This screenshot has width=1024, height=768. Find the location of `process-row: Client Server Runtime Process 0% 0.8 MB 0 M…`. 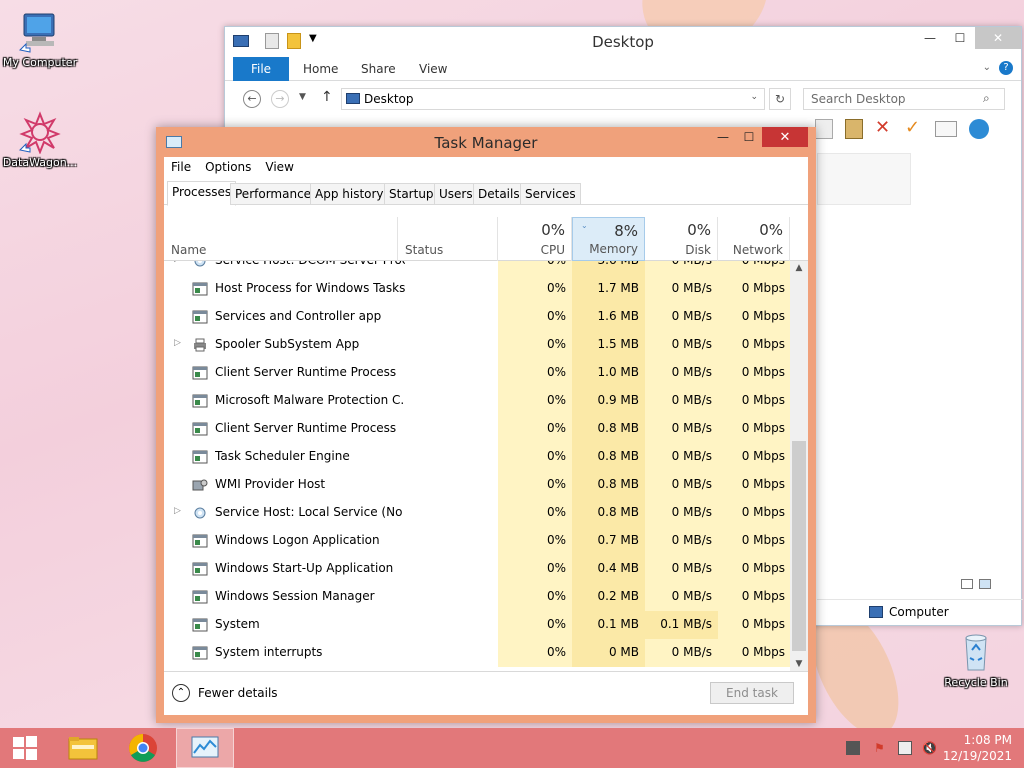

process-row: Client Server Runtime Process 0% 0.8 MB 0 M… is located at coordinates (481, 429).